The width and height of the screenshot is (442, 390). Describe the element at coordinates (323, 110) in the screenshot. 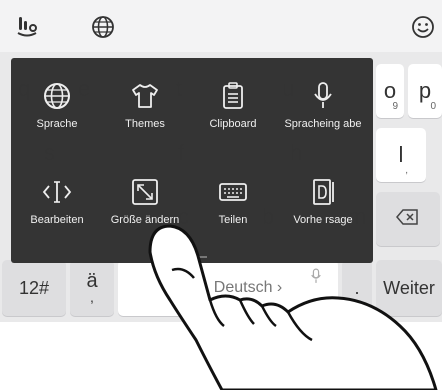

I see `menu-item-spracheingabe: Spracheing abe` at that location.